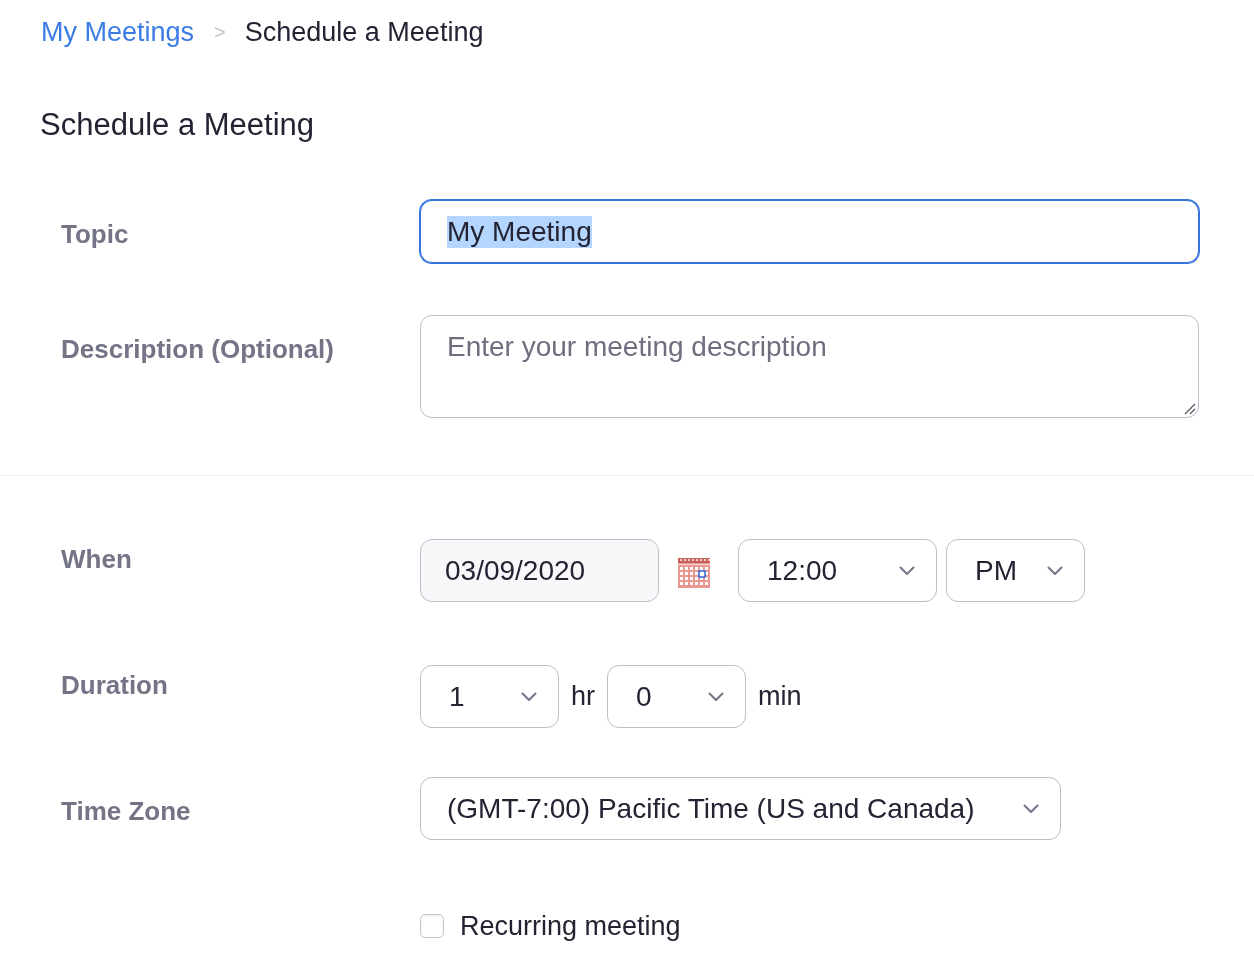 The width and height of the screenshot is (1254, 976). What do you see at coordinates (809, 366) in the screenshot?
I see `description-field: Enter your meeting description` at bounding box center [809, 366].